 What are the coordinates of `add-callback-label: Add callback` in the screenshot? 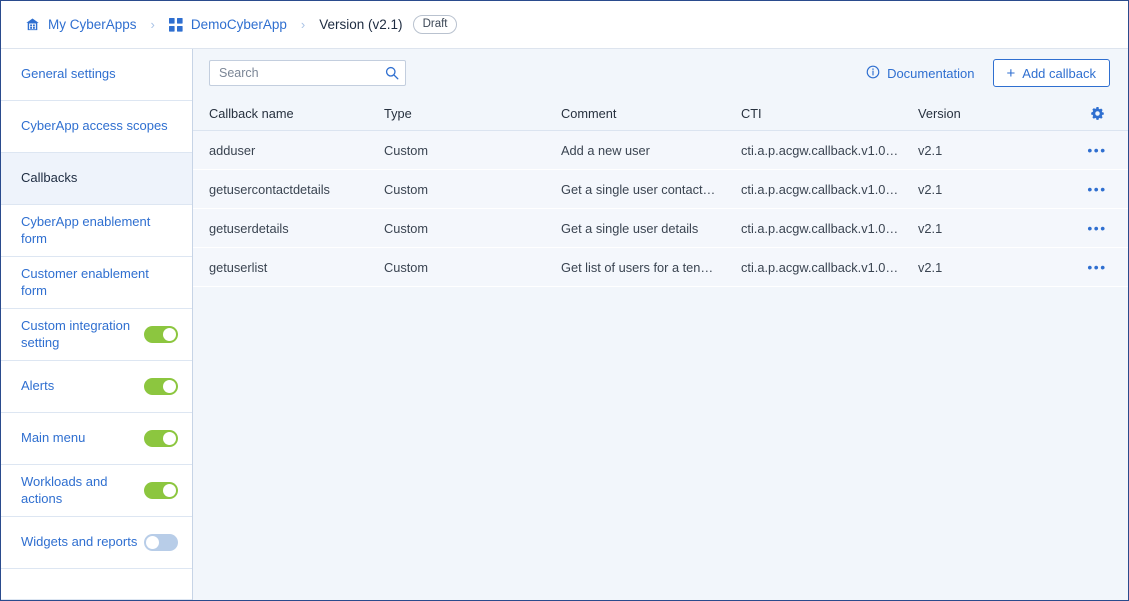 It's located at (1059, 73).